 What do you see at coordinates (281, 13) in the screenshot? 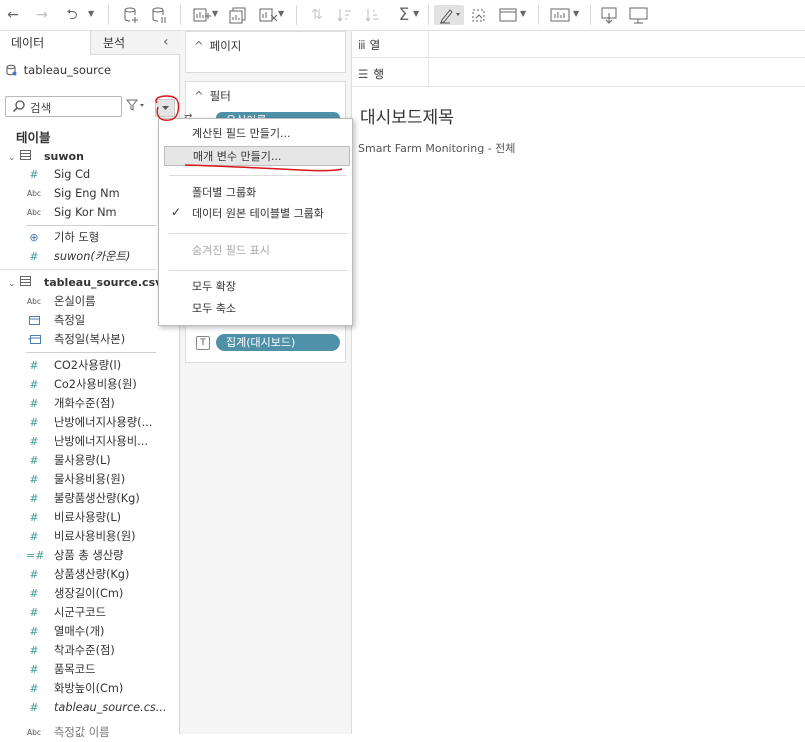
I see `clear-sheet-dropdown-icon: ▼` at bounding box center [281, 13].